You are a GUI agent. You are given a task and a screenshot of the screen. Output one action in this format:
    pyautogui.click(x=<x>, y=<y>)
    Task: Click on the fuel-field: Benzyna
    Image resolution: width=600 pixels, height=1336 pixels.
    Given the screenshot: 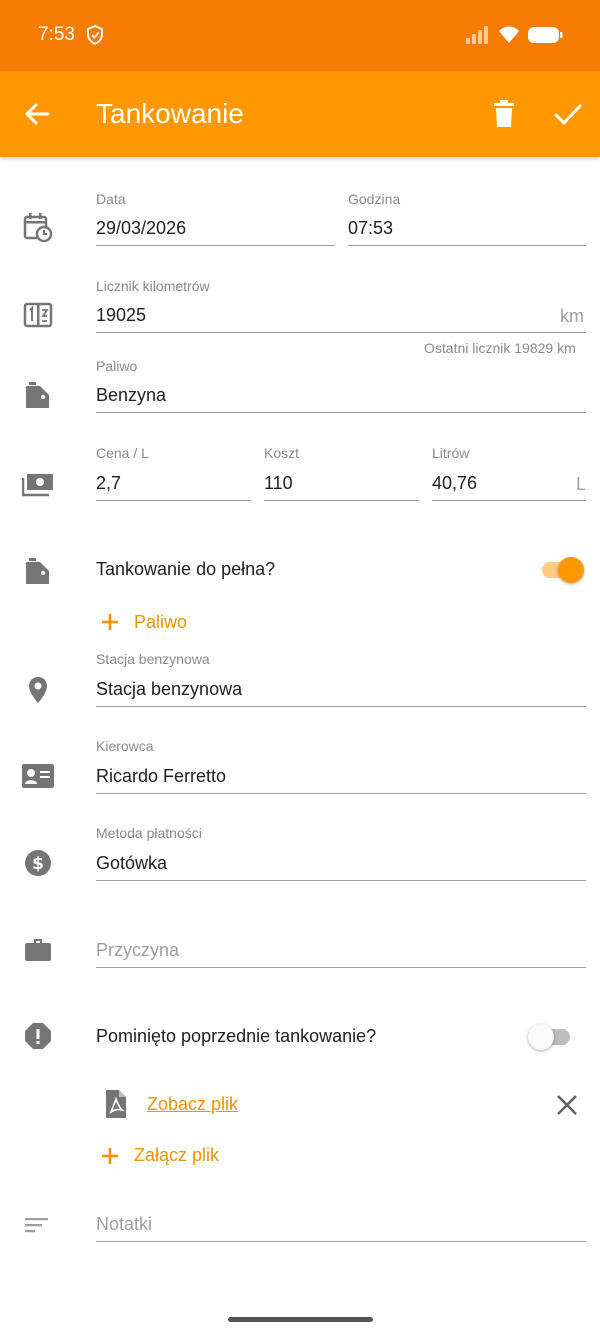 What is the action you would take?
    pyautogui.click(x=341, y=397)
    